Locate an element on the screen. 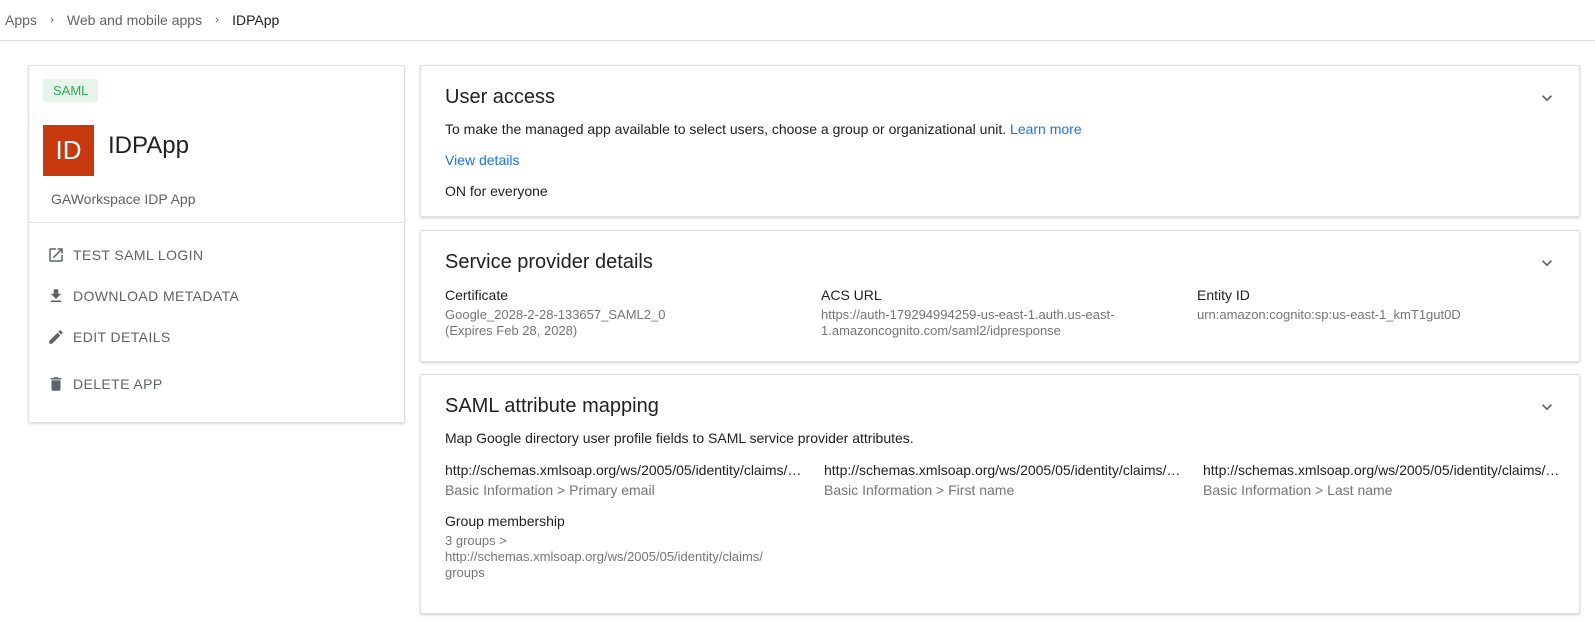 This screenshot has width=1595, height=622. mapping-value: Basic Information > Last name is located at coordinates (1298, 490).